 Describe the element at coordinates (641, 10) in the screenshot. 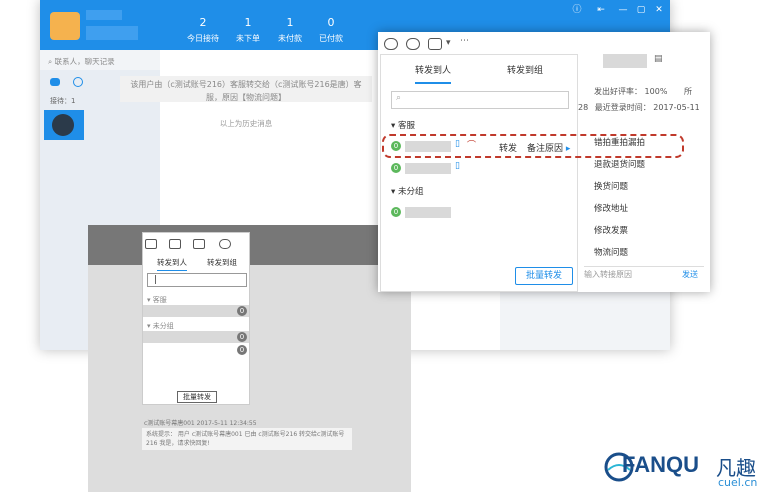

I see `maximize-icon: ▢` at that location.